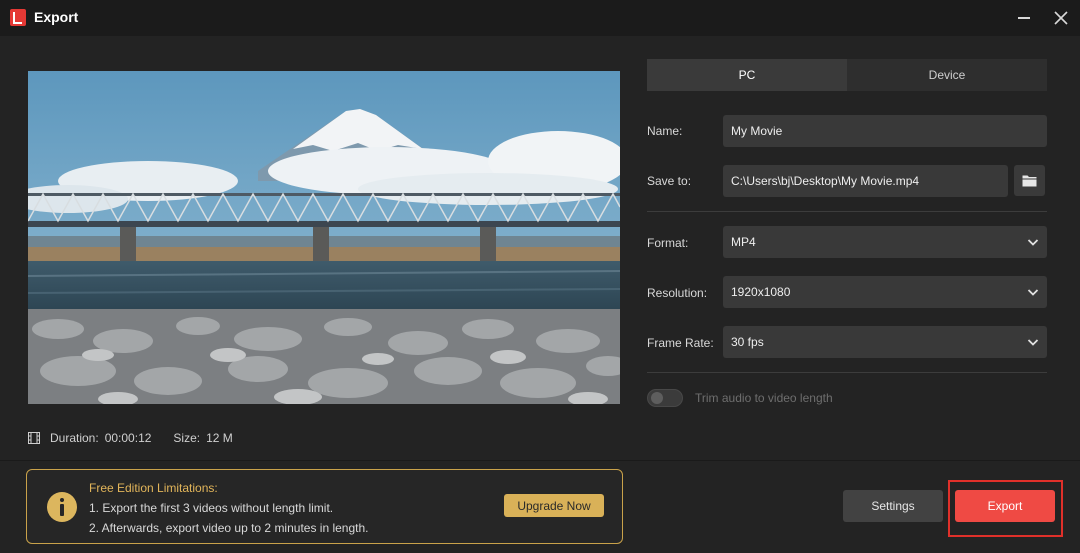 The width and height of the screenshot is (1080, 553). What do you see at coordinates (885, 292) in the screenshot?
I see `resolution-select: 1920x1080` at bounding box center [885, 292].